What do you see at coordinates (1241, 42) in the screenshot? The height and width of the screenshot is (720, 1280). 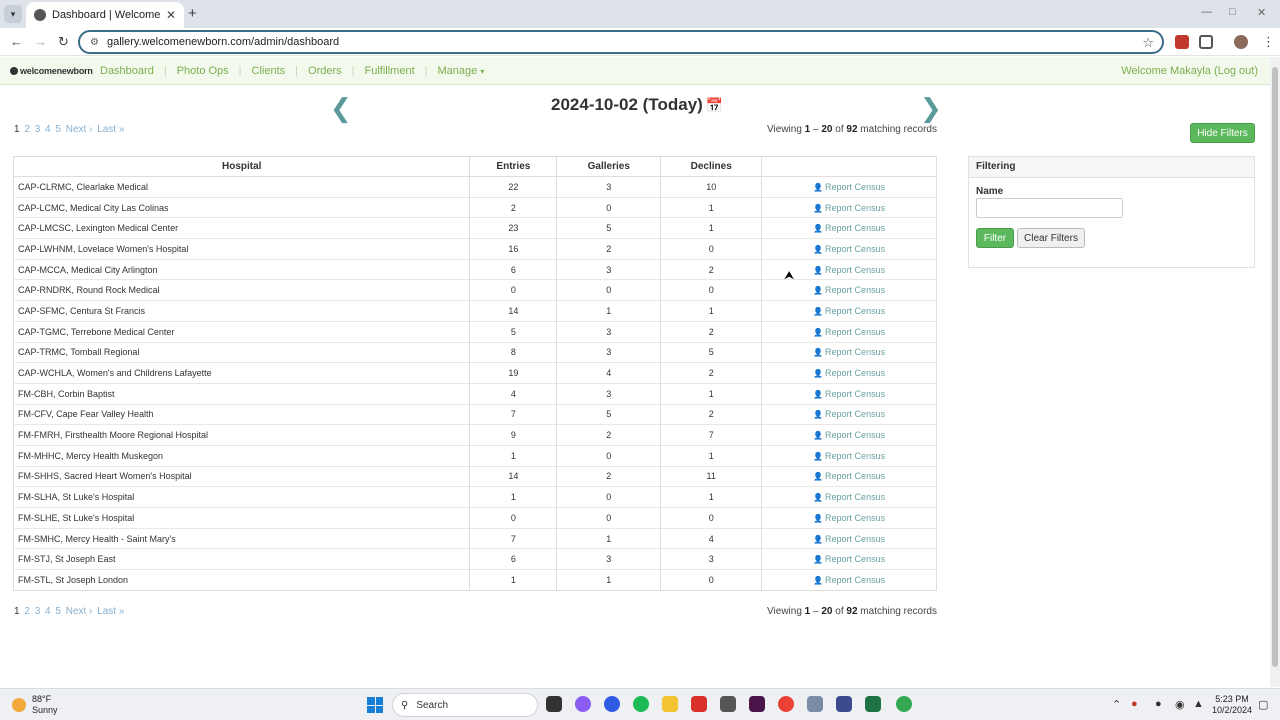 I see `profile-avatar-icon` at bounding box center [1241, 42].